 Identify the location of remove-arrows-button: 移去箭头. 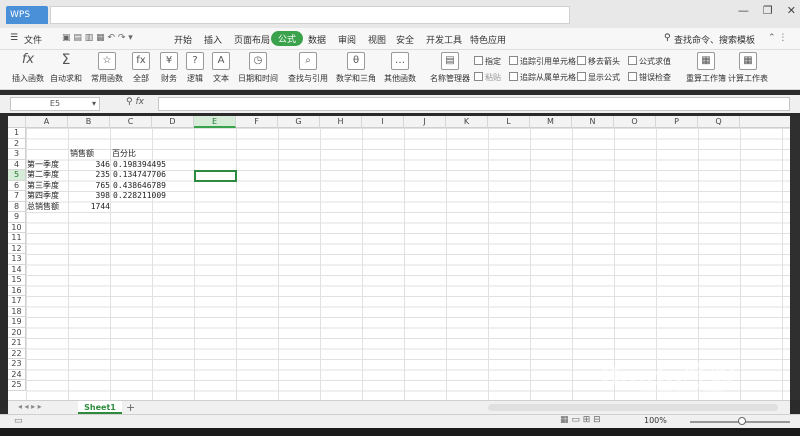
(598, 61).